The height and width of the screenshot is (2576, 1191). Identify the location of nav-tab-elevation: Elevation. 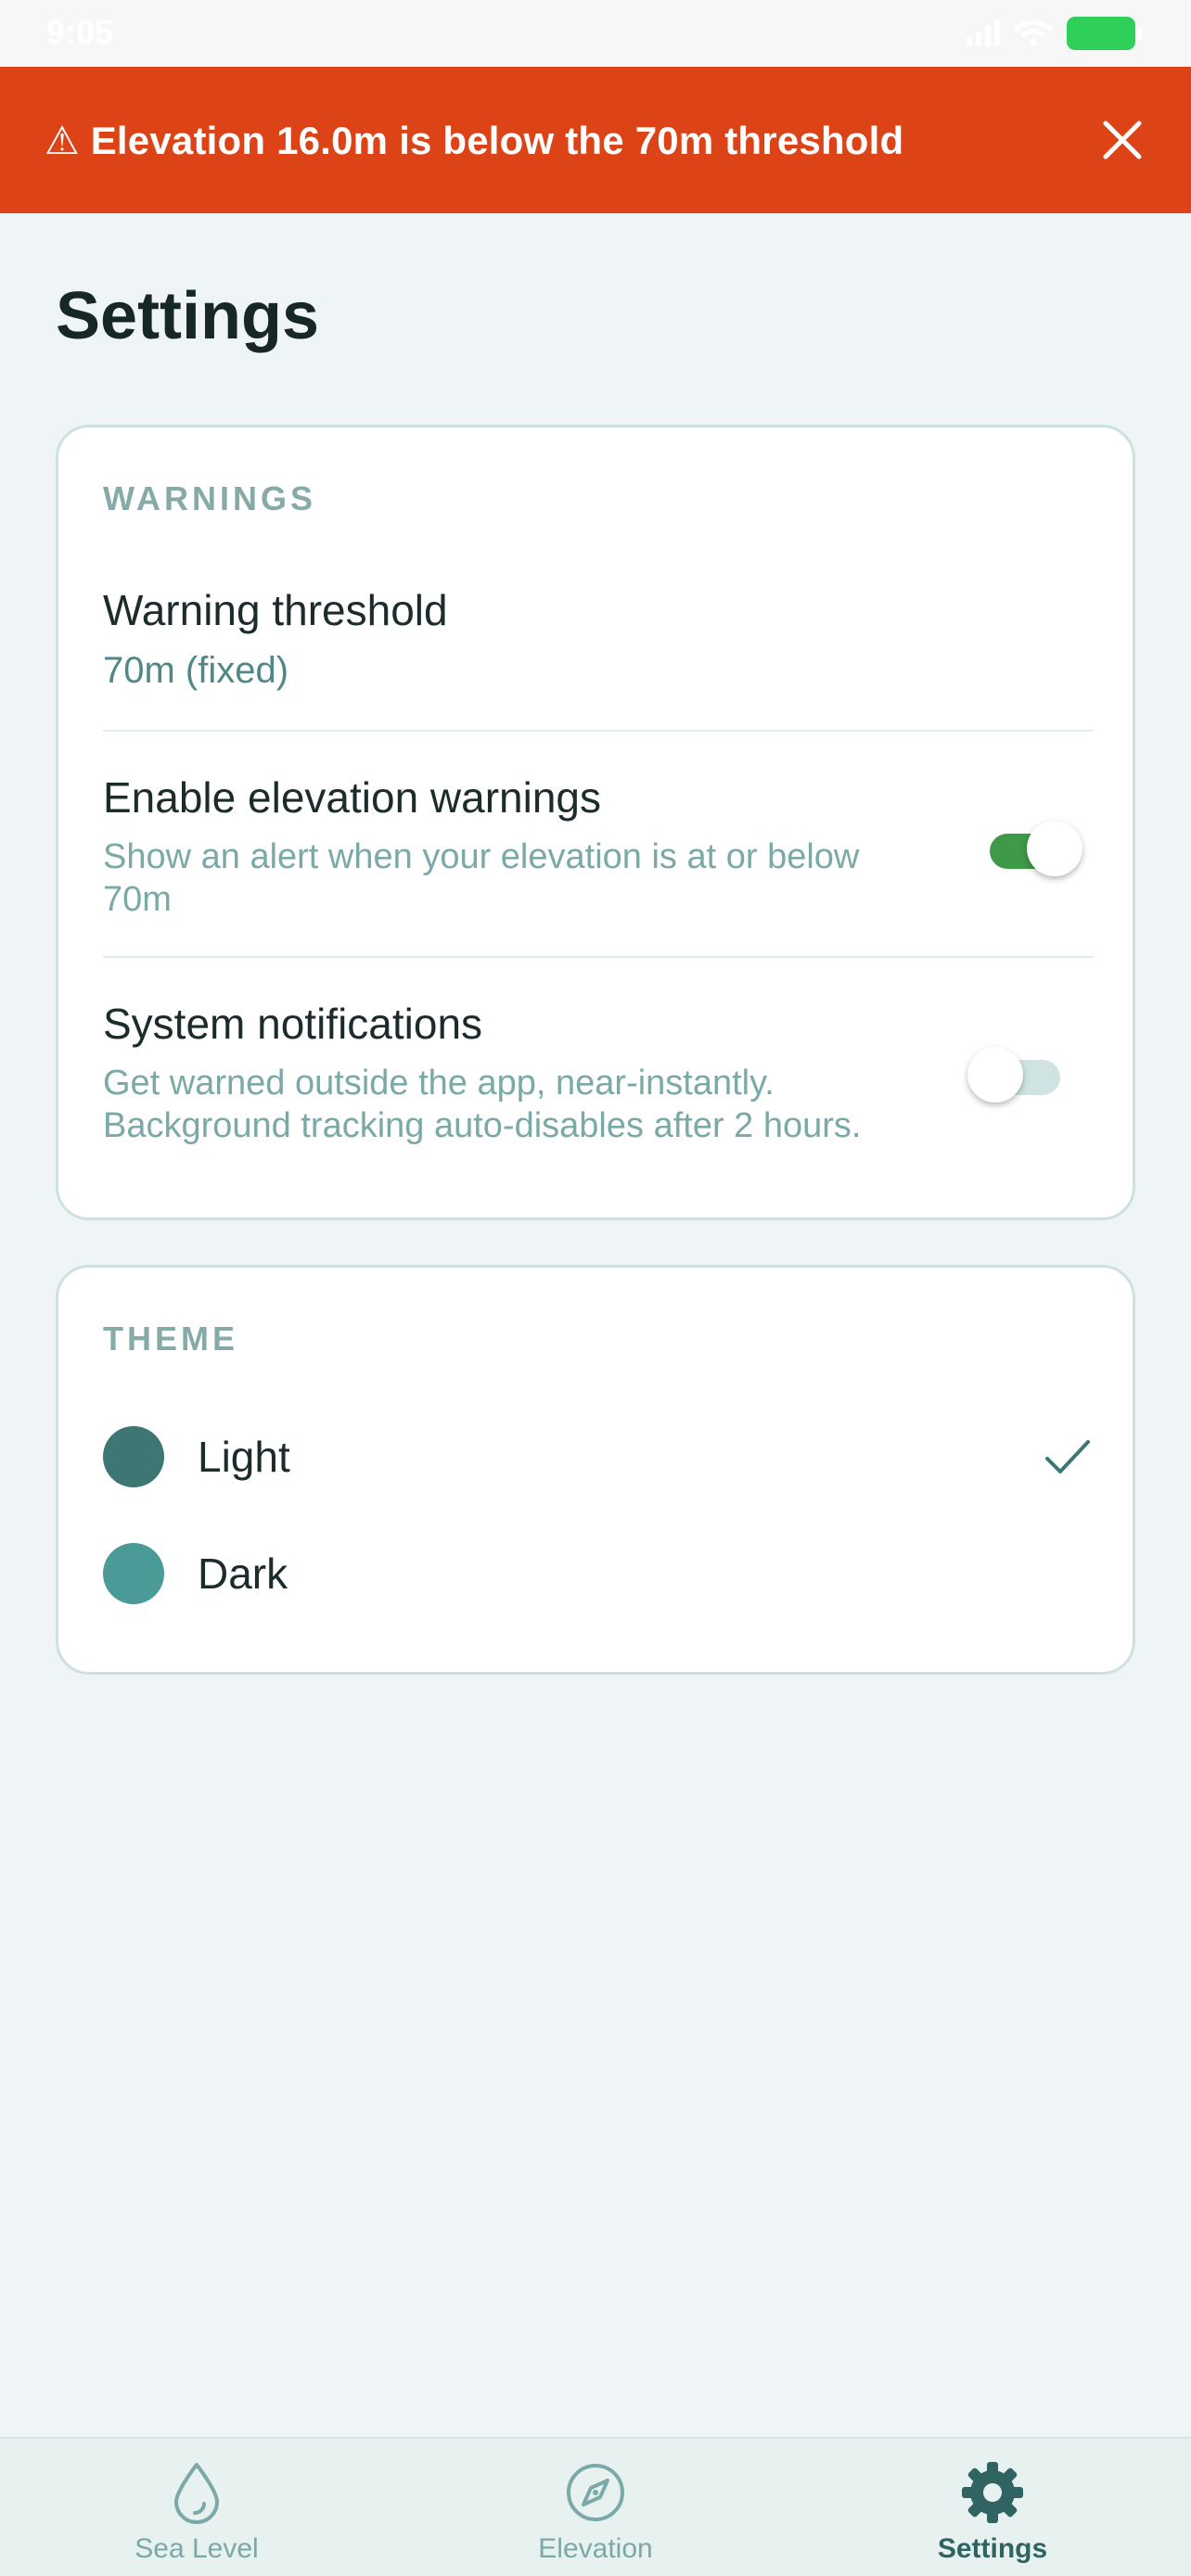
(595, 2514).